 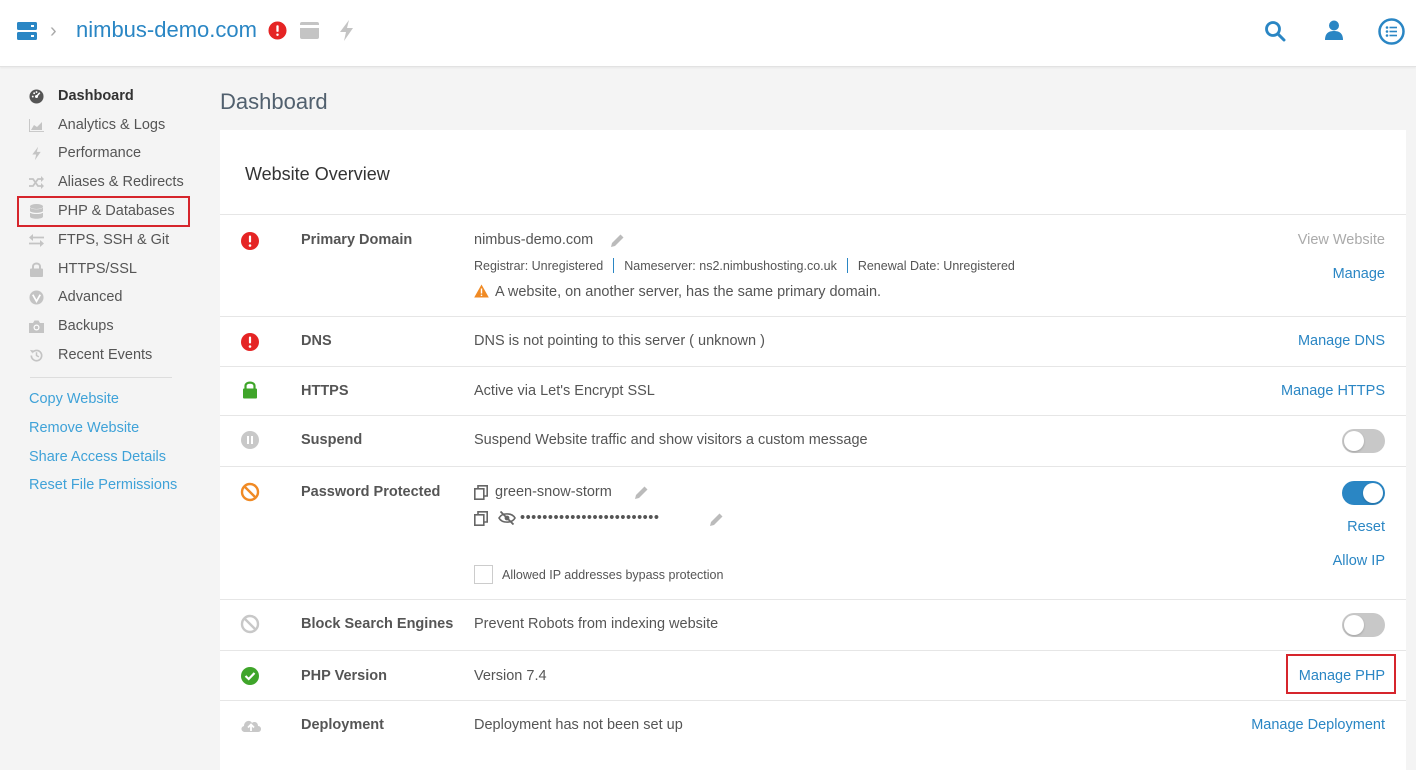 I want to click on suspend-toggle, so click(x=1363, y=441).